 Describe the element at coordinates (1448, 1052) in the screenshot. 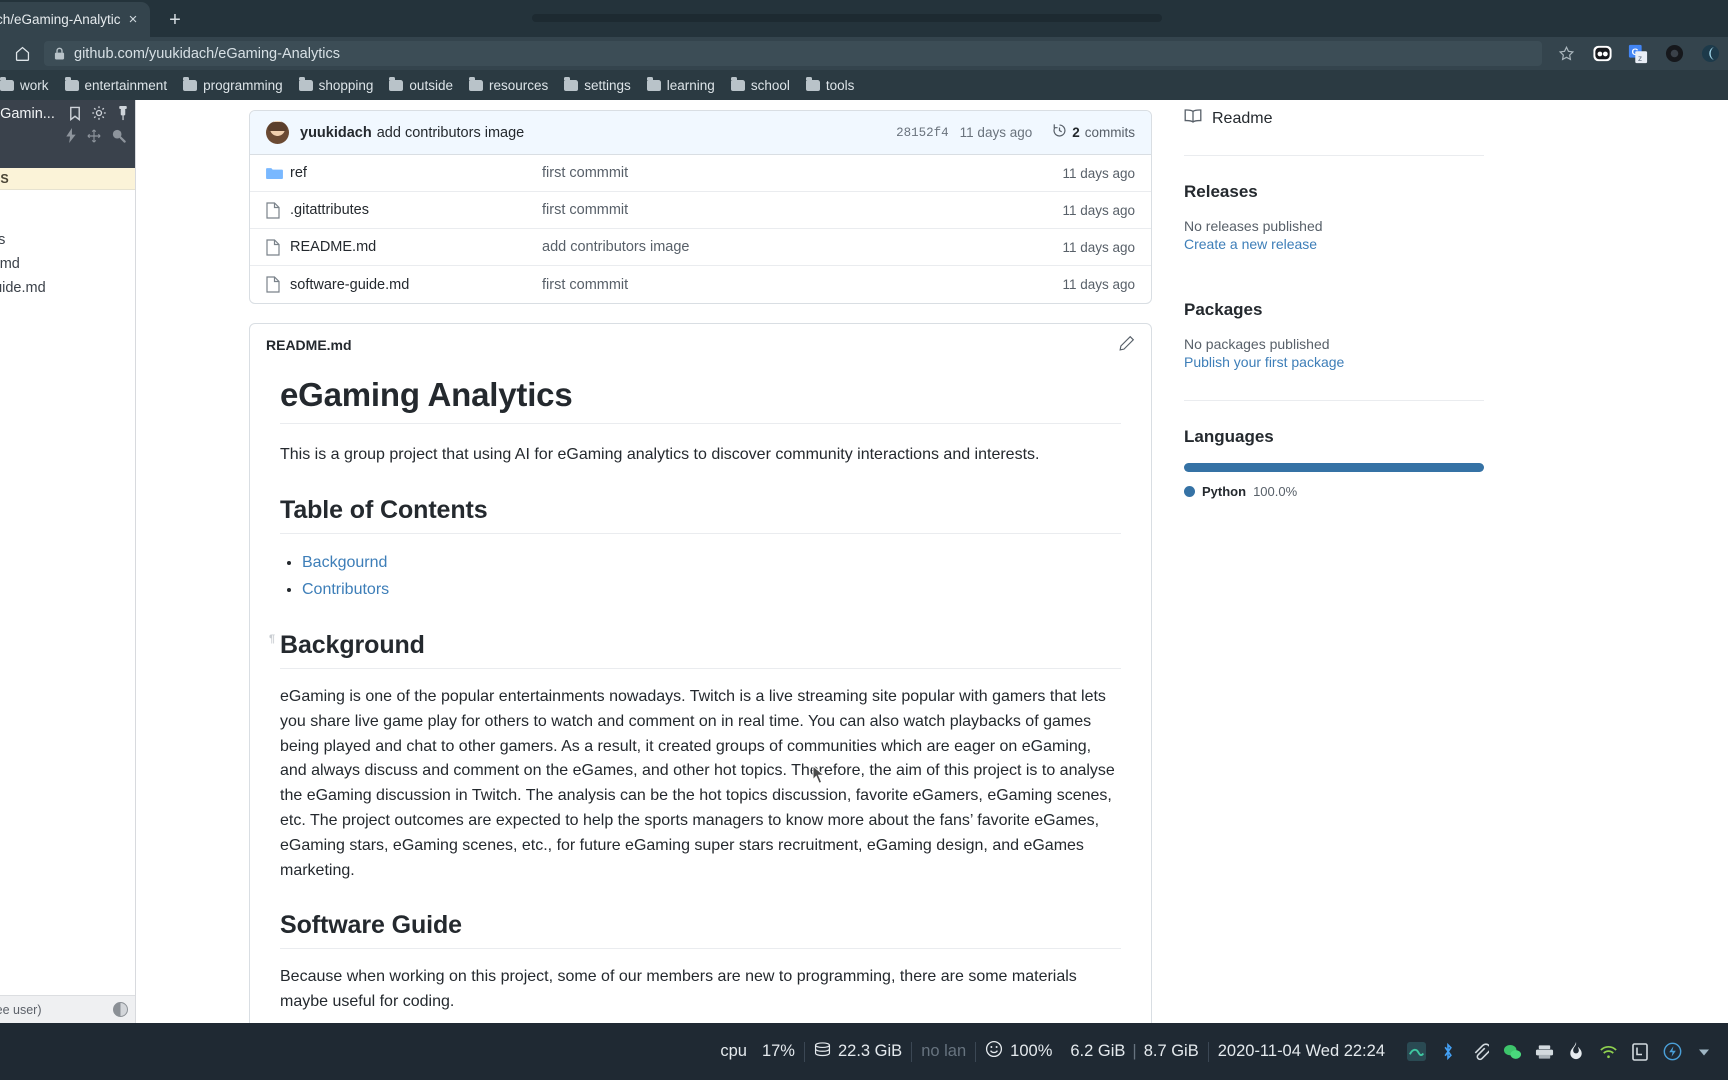

I see `bluetooth-icon` at that location.